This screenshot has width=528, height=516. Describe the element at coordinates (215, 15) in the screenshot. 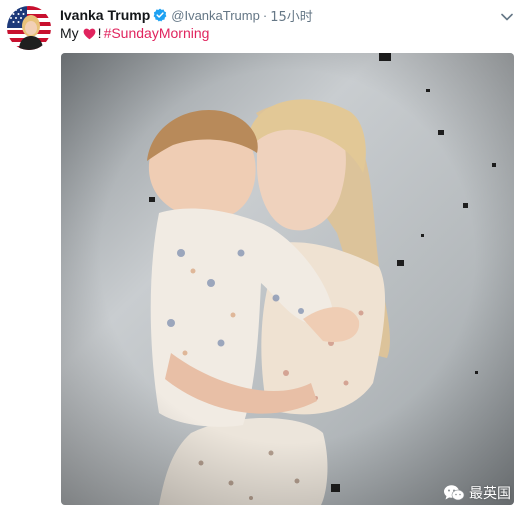

I see `user-handle: @IvankaTrump` at that location.